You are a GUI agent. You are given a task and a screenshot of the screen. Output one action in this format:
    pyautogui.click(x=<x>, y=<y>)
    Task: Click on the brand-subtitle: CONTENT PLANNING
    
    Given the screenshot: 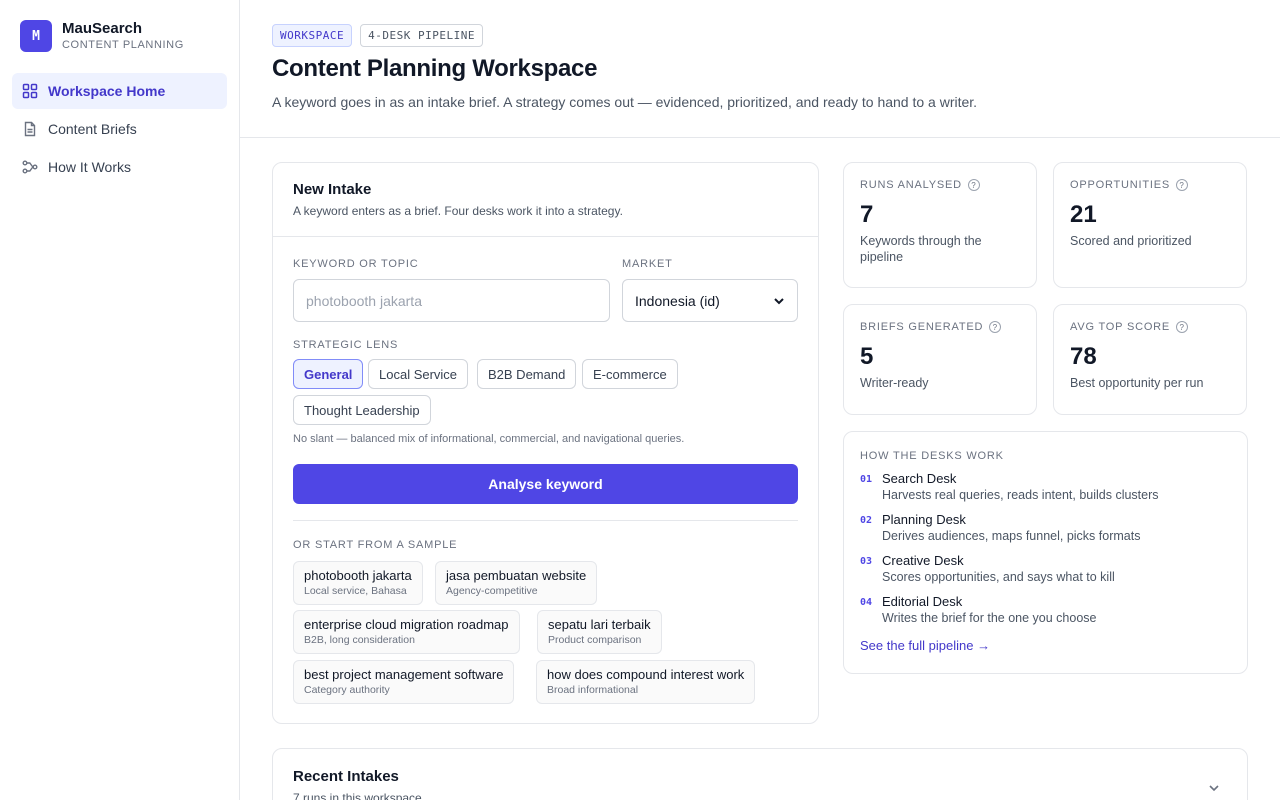 What is the action you would take?
    pyautogui.click(x=123, y=45)
    